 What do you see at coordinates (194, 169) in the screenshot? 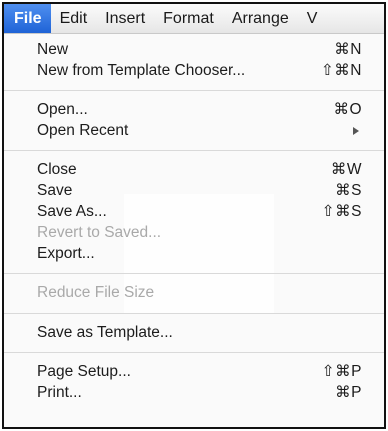
I see `menu-item-close: Close ⌘W` at bounding box center [194, 169].